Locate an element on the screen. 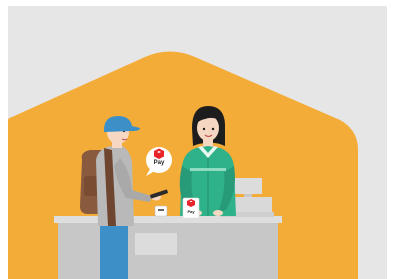 The height and width of the screenshot is (279, 403). register-screen is located at coordinates (248, 186).